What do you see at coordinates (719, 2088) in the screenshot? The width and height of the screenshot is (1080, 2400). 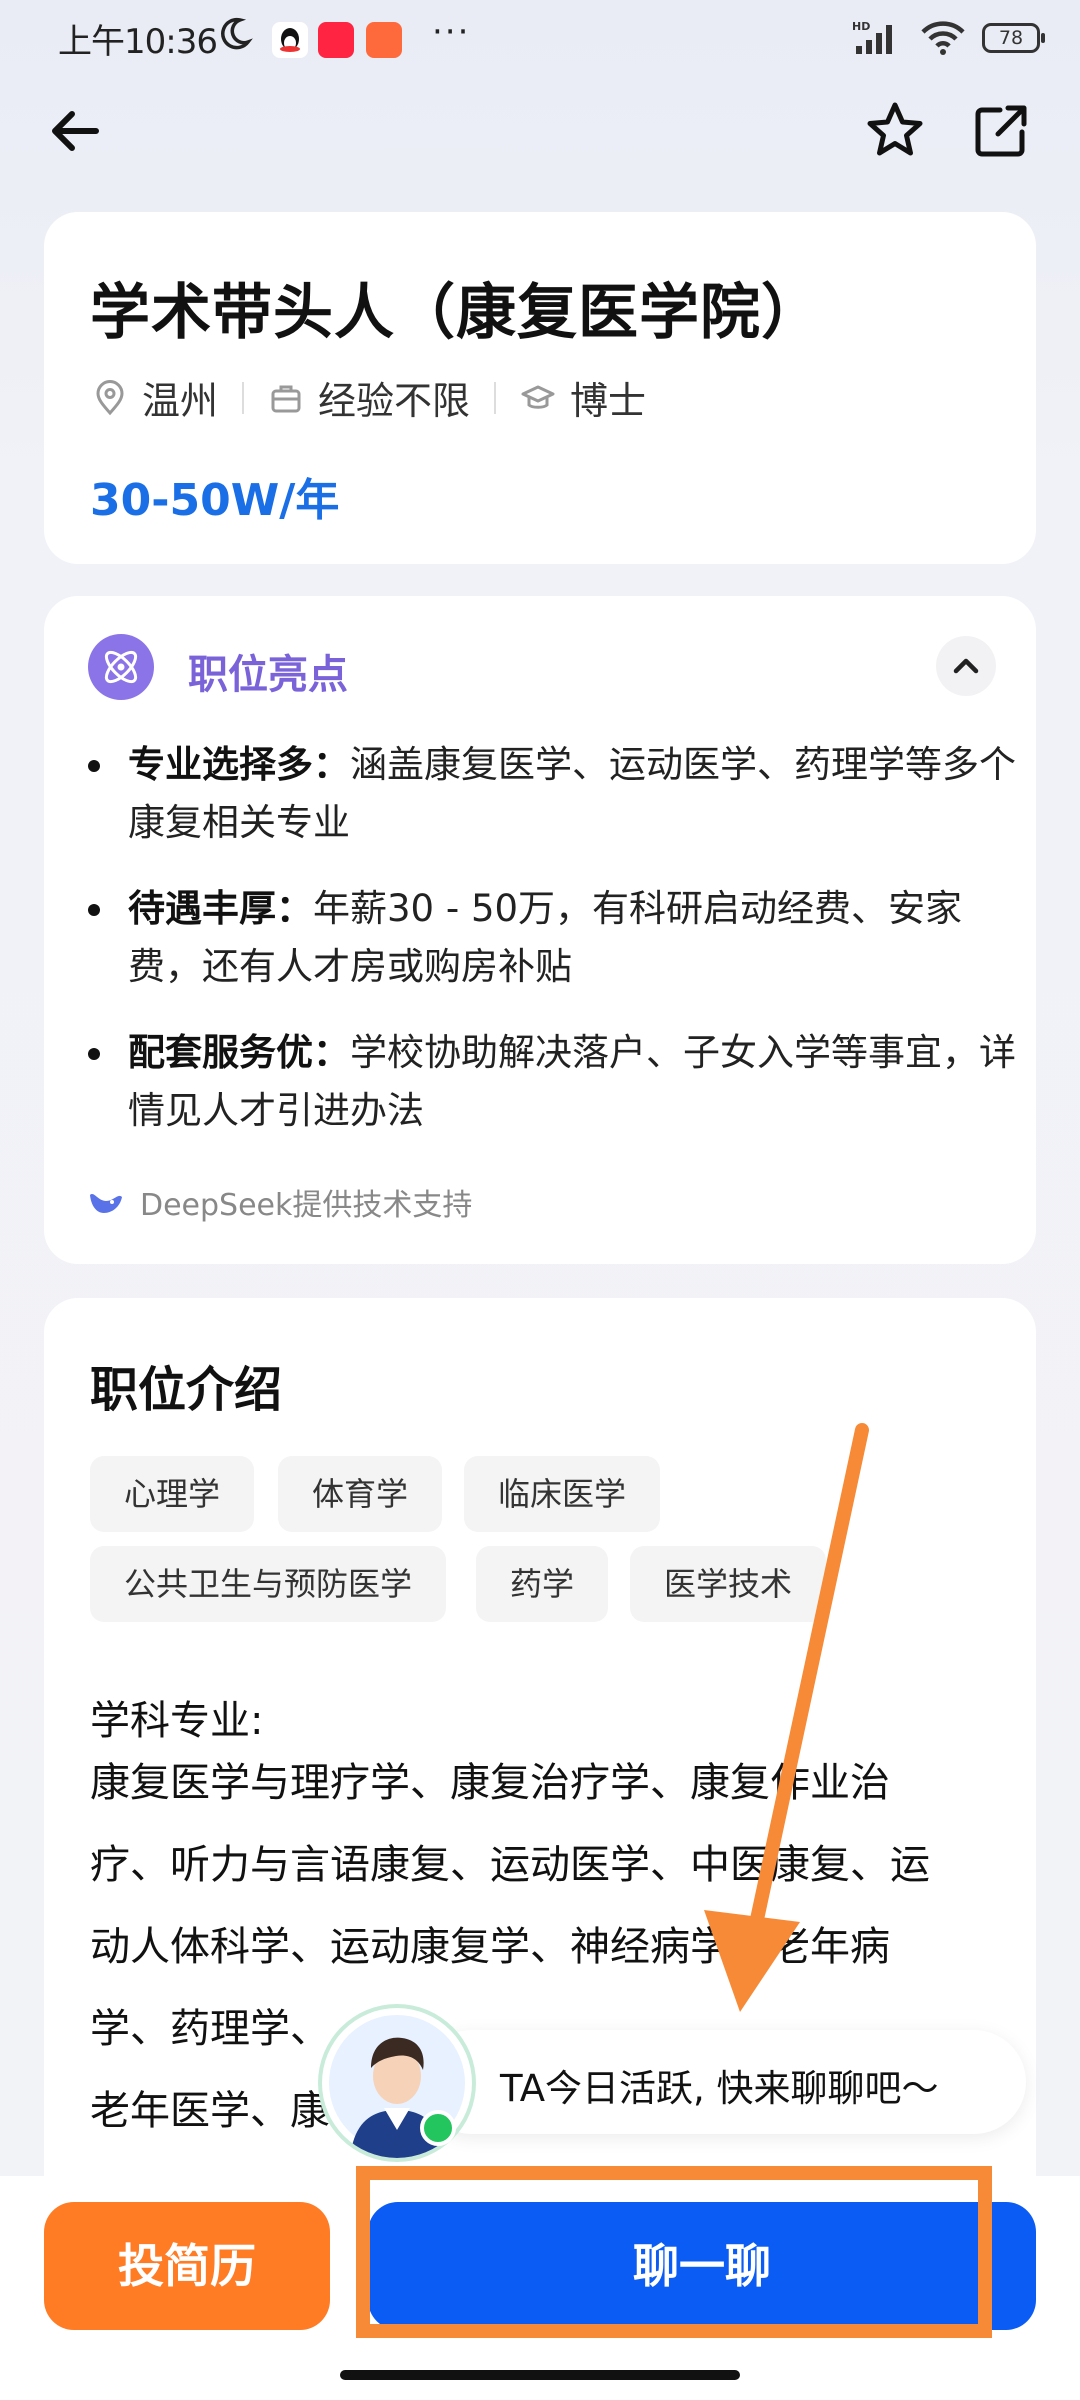 I see `chat-prompt-text: TA今日活跃, 快来聊聊吧～` at bounding box center [719, 2088].